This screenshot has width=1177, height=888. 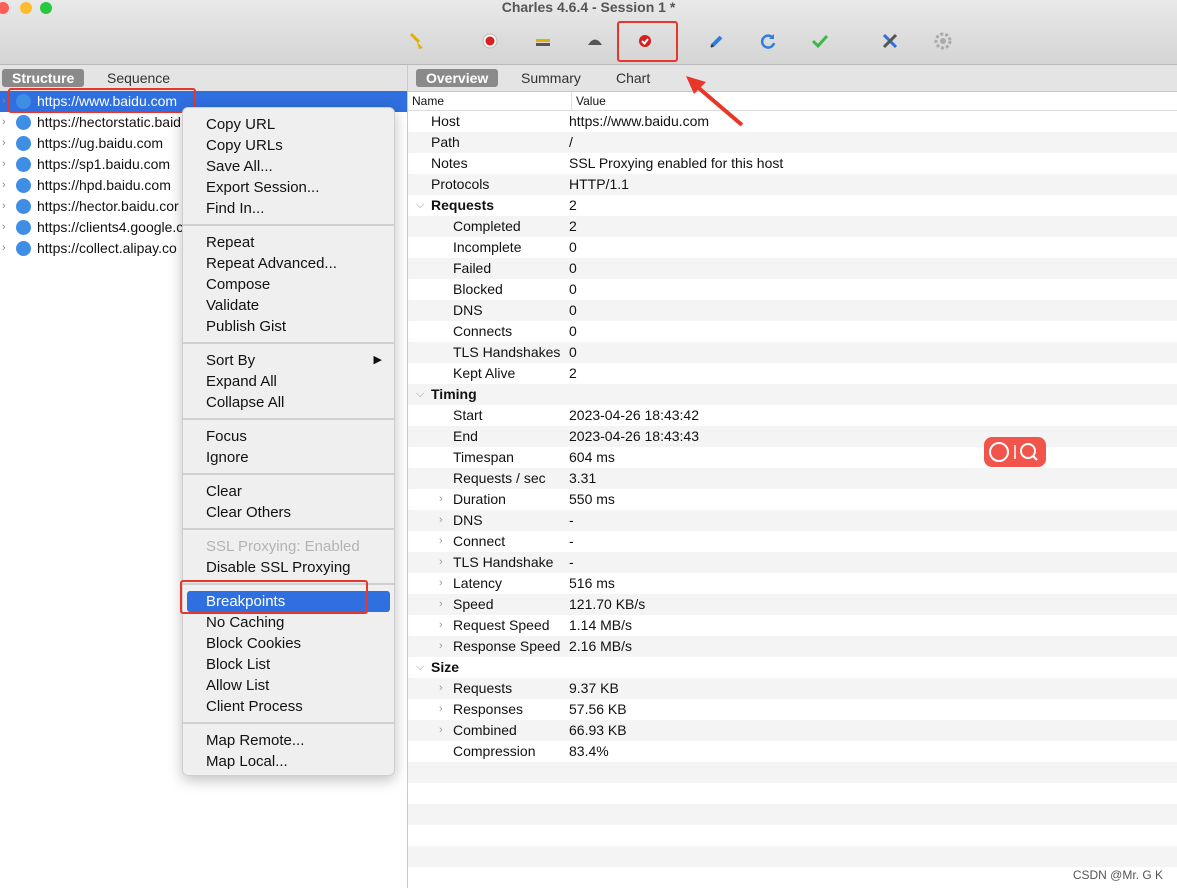 I want to click on menu-item-no-caching: No Caching, so click(x=288, y=622).